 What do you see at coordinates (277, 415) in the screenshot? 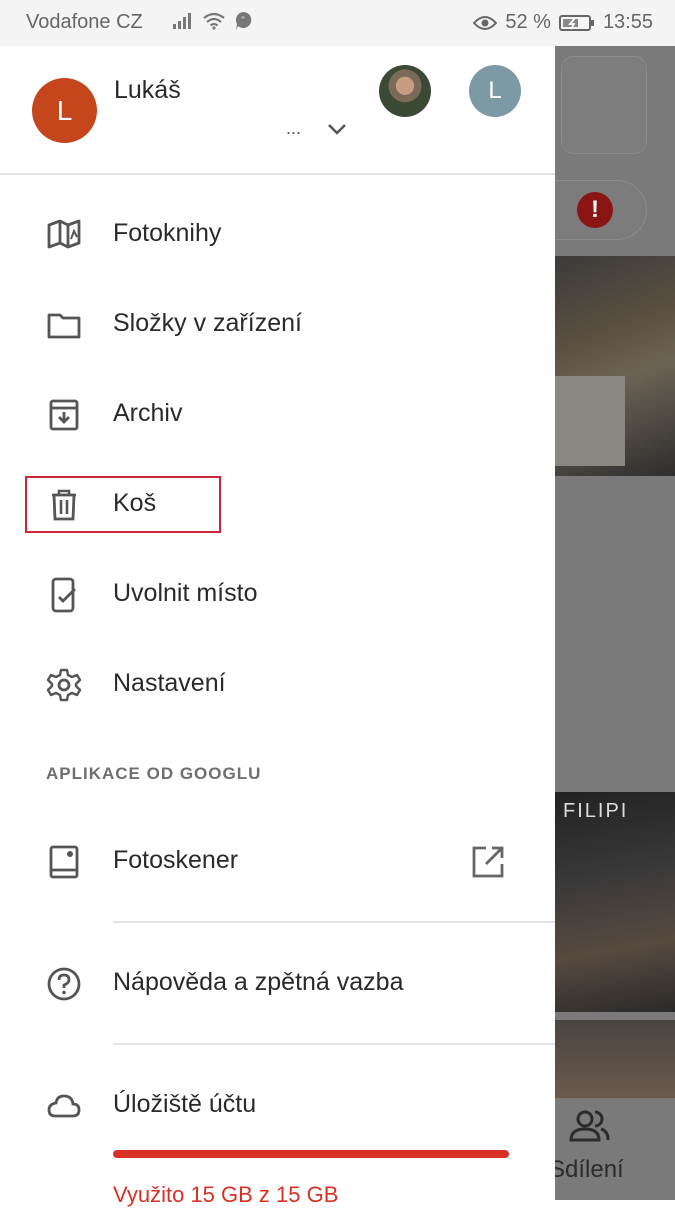
I see `menu-item-archive: Archiv` at bounding box center [277, 415].